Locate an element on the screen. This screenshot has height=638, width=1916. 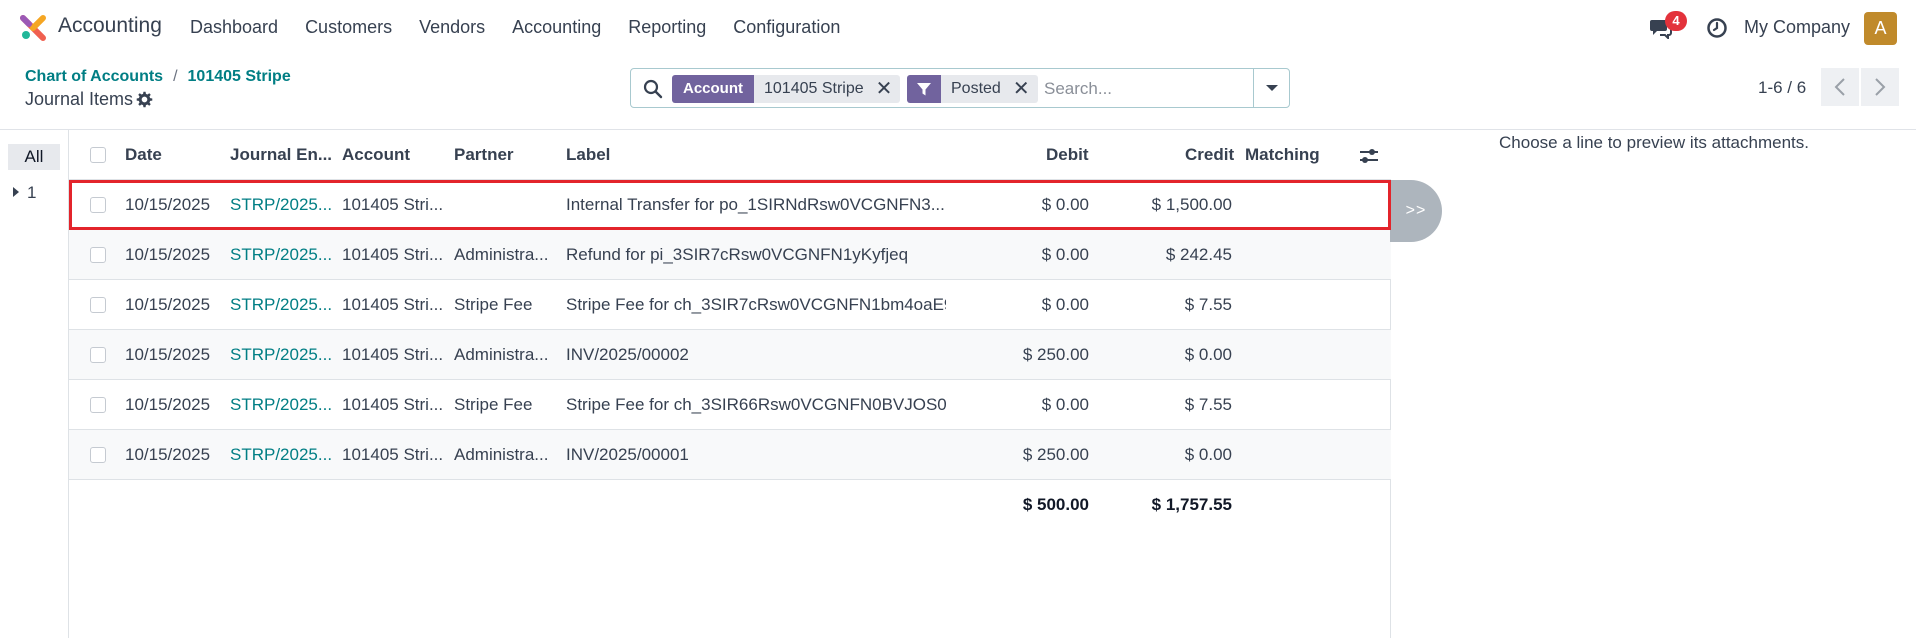
facet-label: Account is located at coordinates (713, 89).